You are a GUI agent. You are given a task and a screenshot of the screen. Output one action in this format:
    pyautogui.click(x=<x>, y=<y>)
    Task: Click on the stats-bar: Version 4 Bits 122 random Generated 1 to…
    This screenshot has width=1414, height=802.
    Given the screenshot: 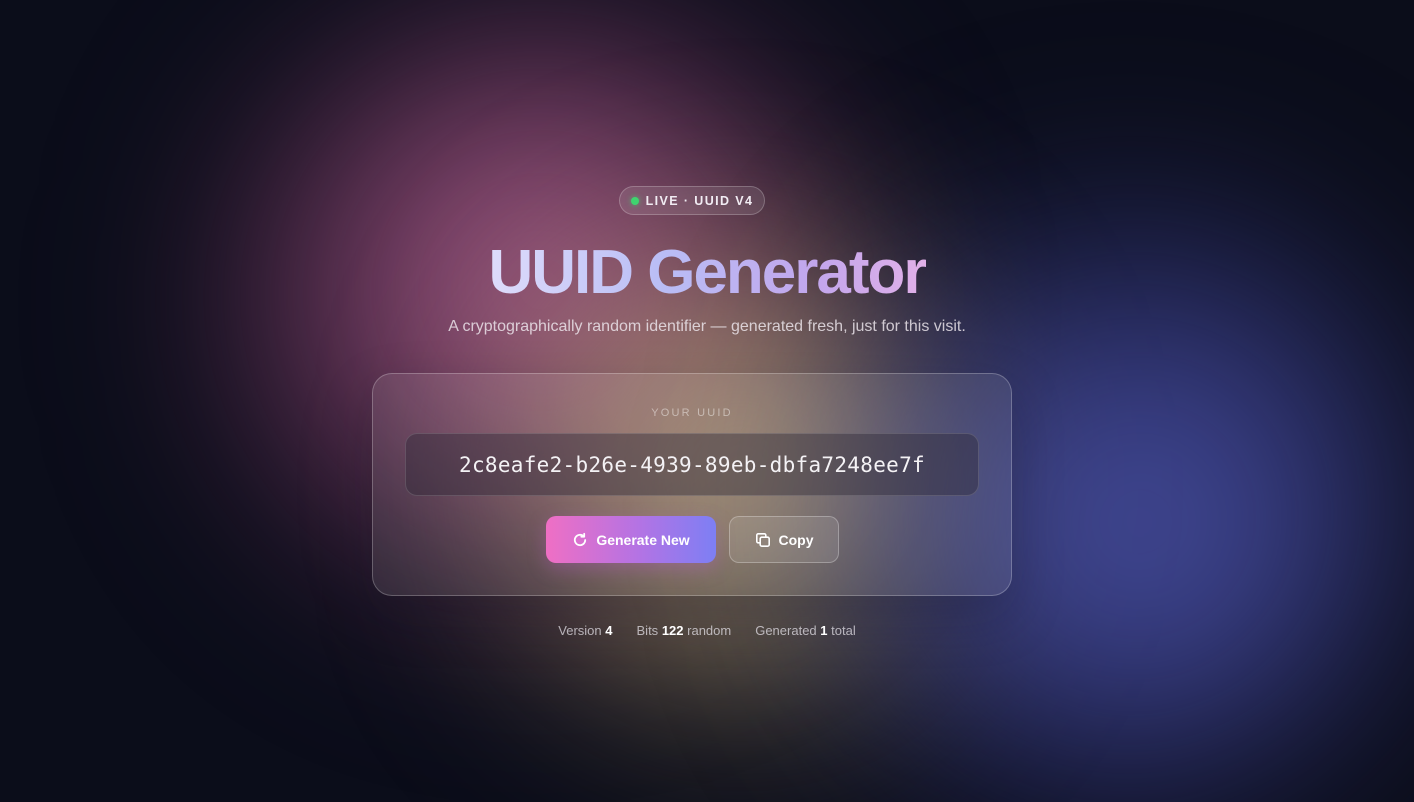 What is the action you would take?
    pyautogui.click(x=707, y=630)
    